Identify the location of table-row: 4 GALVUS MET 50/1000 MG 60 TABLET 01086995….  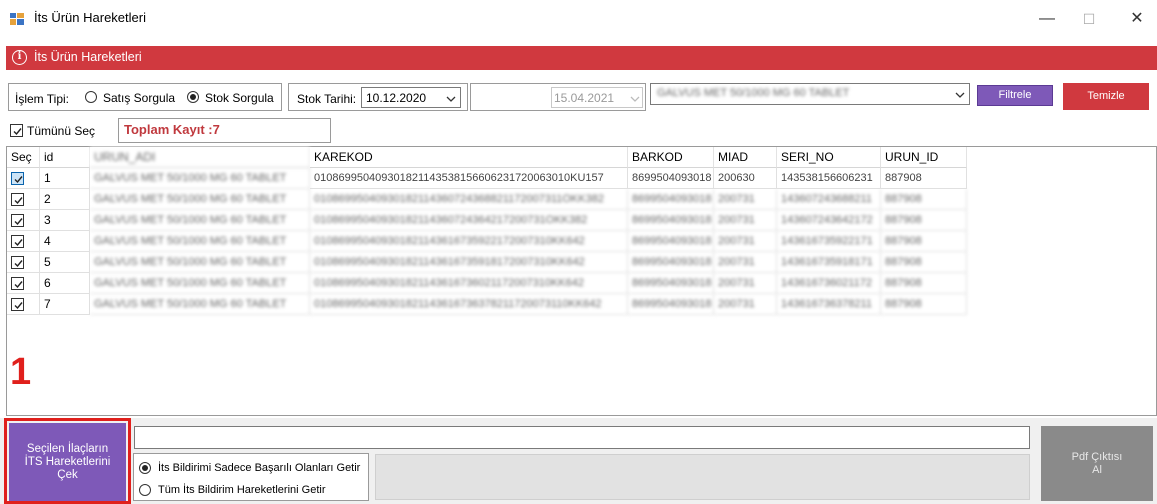
(487, 241).